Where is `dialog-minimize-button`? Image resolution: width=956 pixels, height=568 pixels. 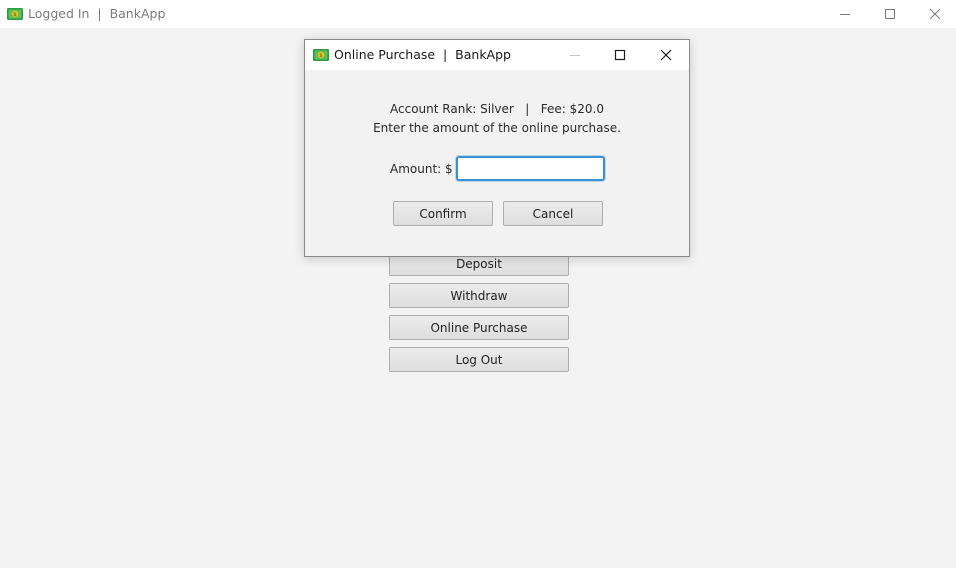
dialog-minimize-button is located at coordinates (575, 55).